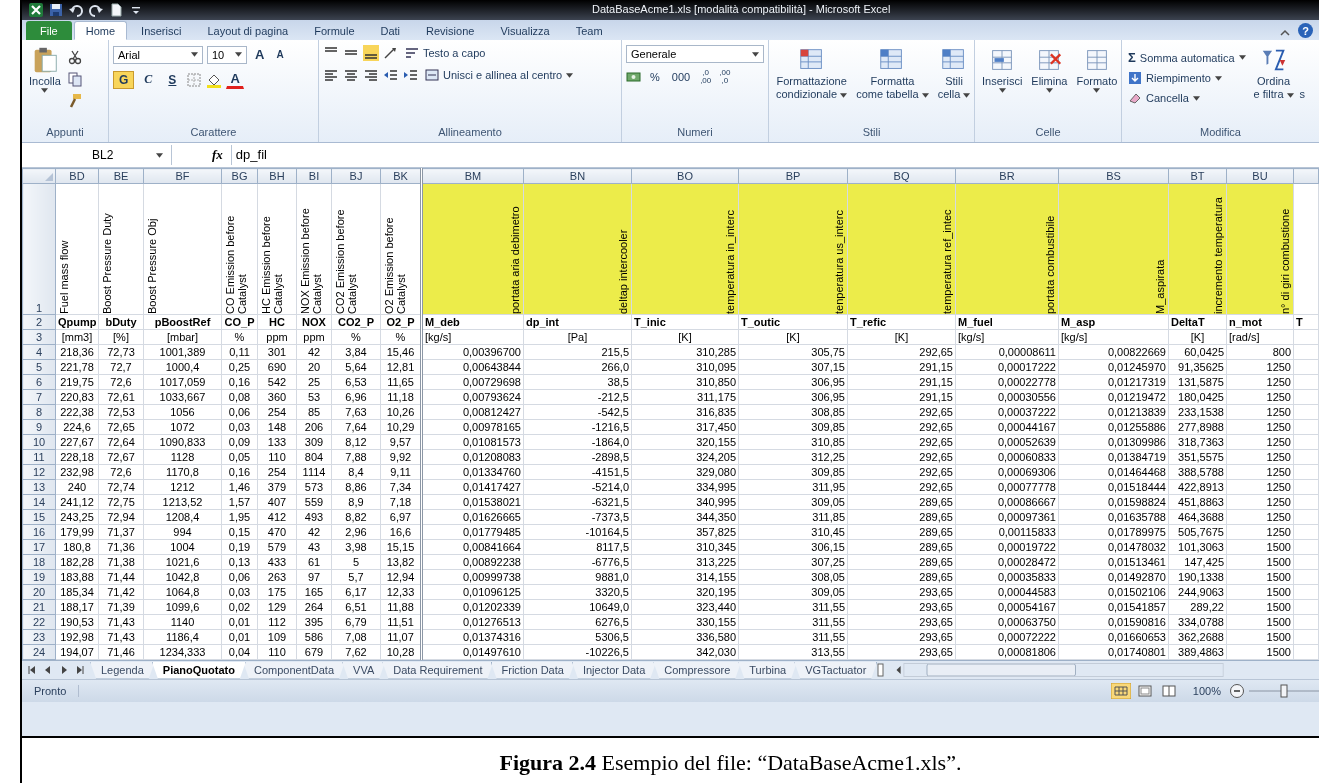 The width and height of the screenshot is (1319, 783). Describe the element at coordinates (793, 176) in the screenshot. I see `column-header: BP` at that location.